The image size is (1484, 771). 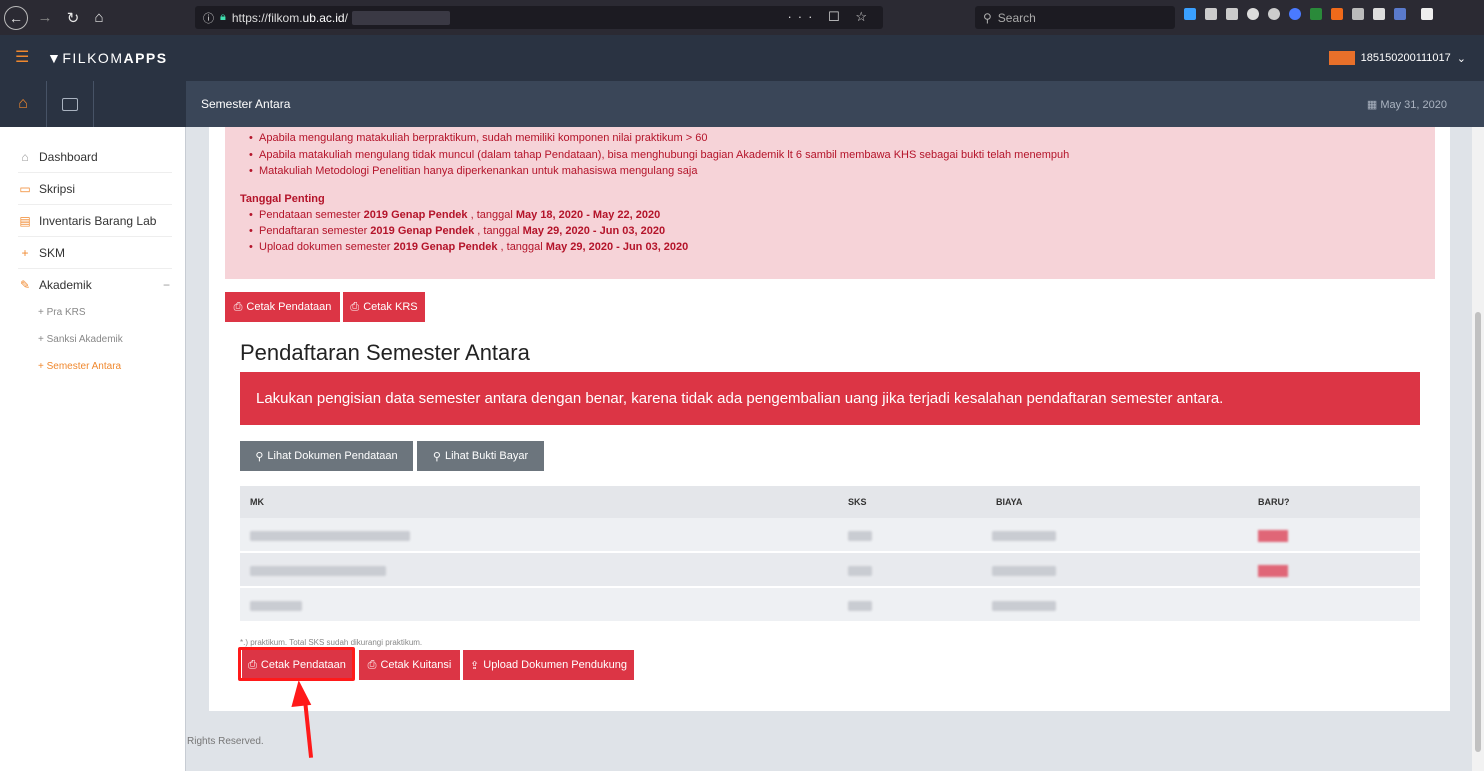 I want to click on back-icon: ←, so click(x=16, y=17).